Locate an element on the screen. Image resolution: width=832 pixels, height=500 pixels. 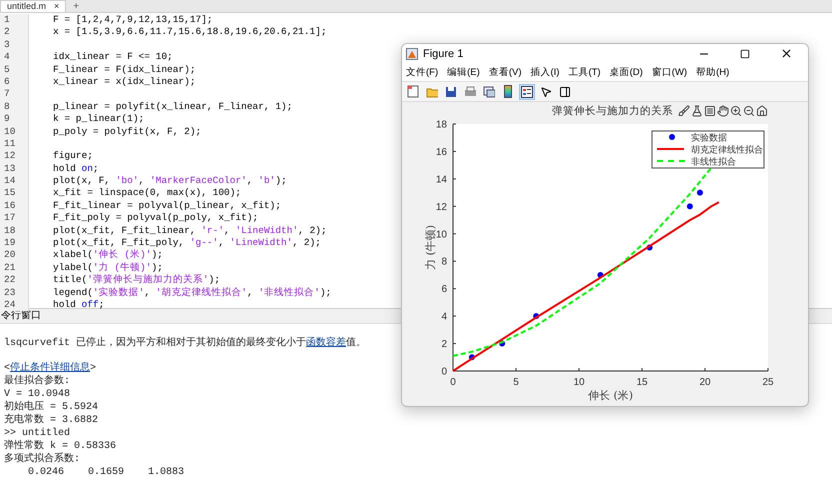
chart-title: 弹簧伸长与施加力的关系 is located at coordinates (612, 111).